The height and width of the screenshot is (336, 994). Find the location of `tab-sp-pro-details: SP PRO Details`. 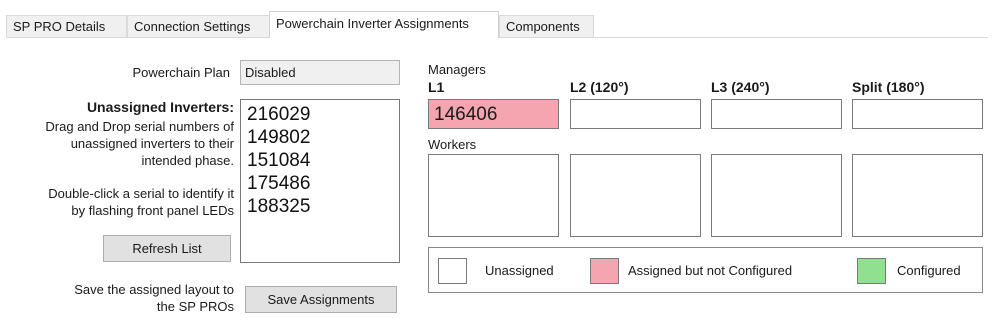

tab-sp-pro-details: SP PRO Details is located at coordinates (66, 26).